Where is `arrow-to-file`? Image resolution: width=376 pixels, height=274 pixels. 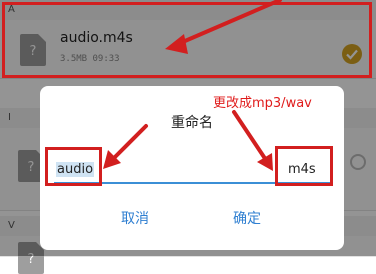
arrow-to-file is located at coordinates (229, 23).